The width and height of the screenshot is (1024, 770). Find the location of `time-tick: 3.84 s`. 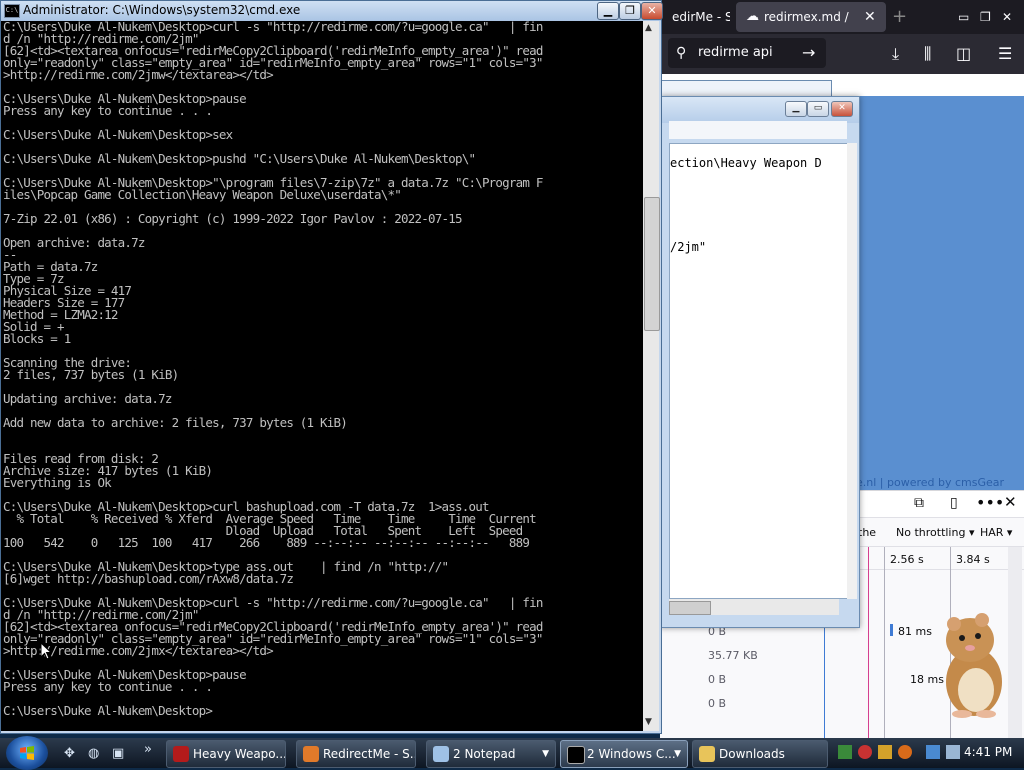

time-tick: 3.84 s is located at coordinates (973, 559).